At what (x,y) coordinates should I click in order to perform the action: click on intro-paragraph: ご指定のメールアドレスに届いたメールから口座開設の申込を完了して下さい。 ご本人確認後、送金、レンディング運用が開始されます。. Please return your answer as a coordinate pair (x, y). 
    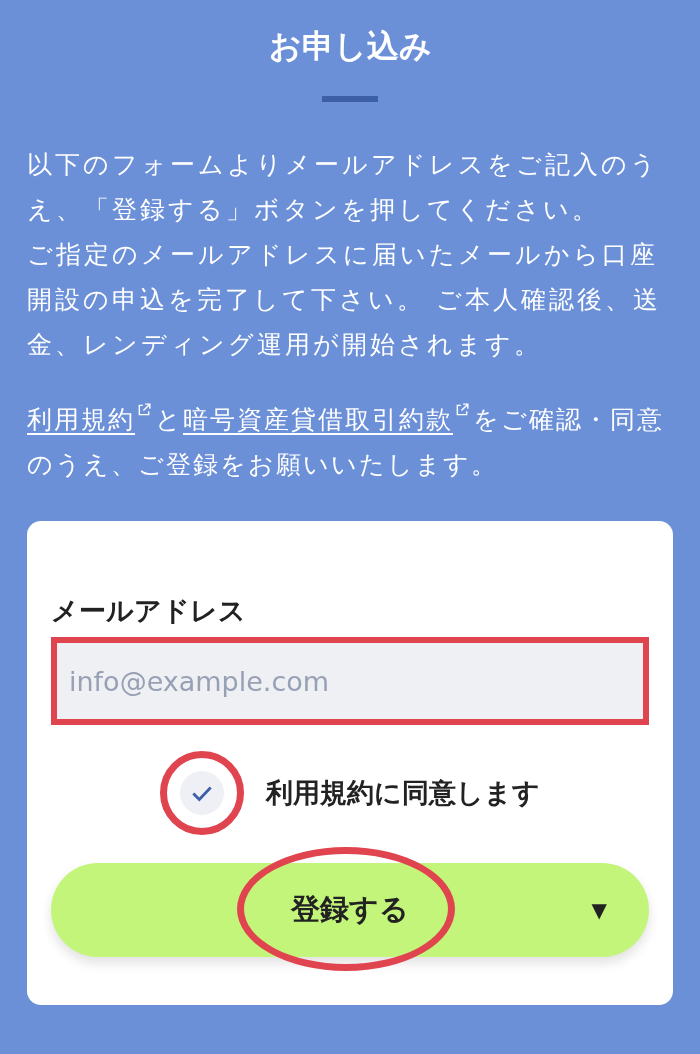
    Looking at the image, I should click on (344, 300).